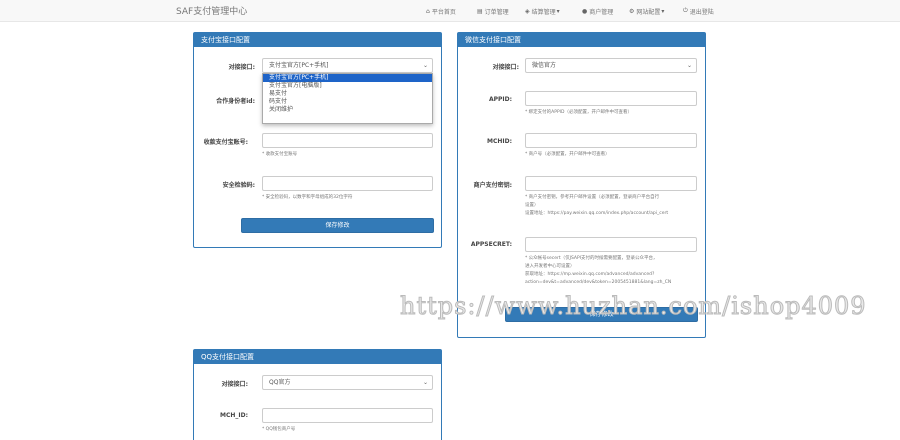  Describe the element at coordinates (235, 101) in the screenshot. I see `alipay-partner-label: 合作身份者id:` at that location.